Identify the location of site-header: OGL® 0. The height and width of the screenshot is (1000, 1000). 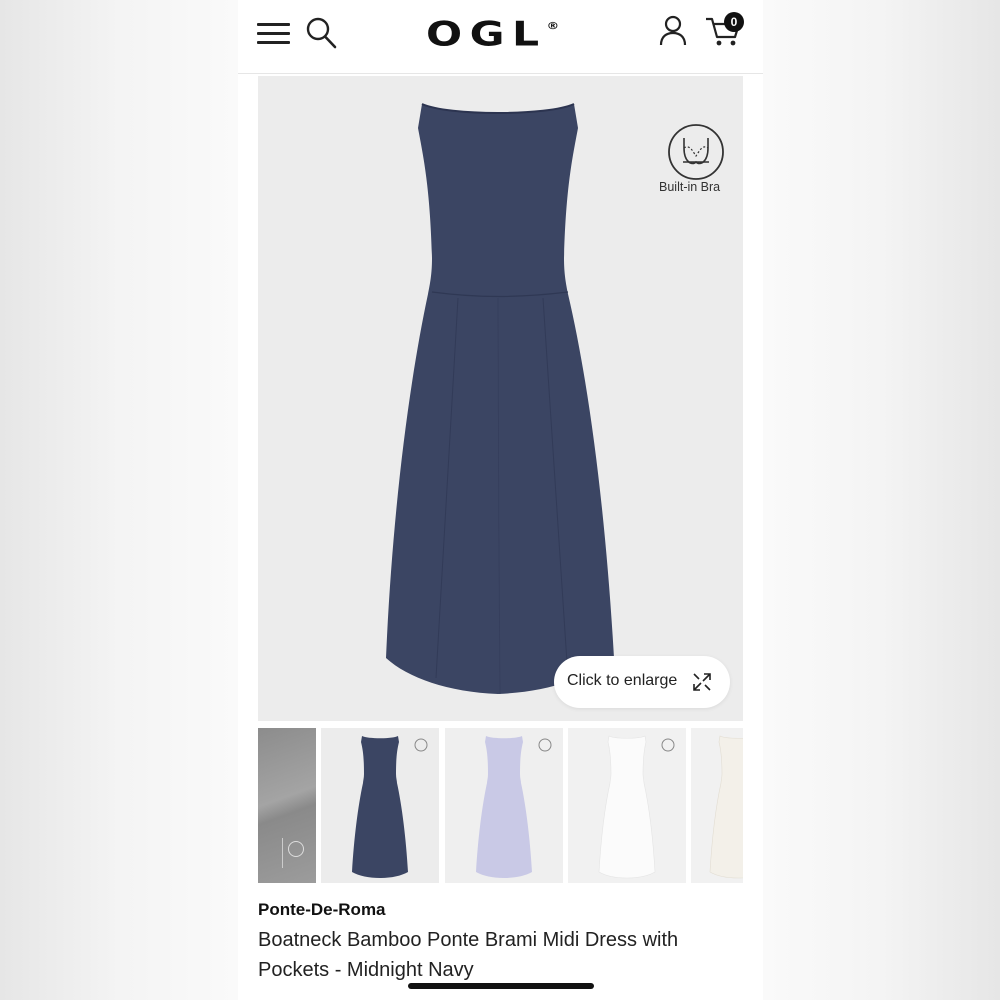
(500, 37).